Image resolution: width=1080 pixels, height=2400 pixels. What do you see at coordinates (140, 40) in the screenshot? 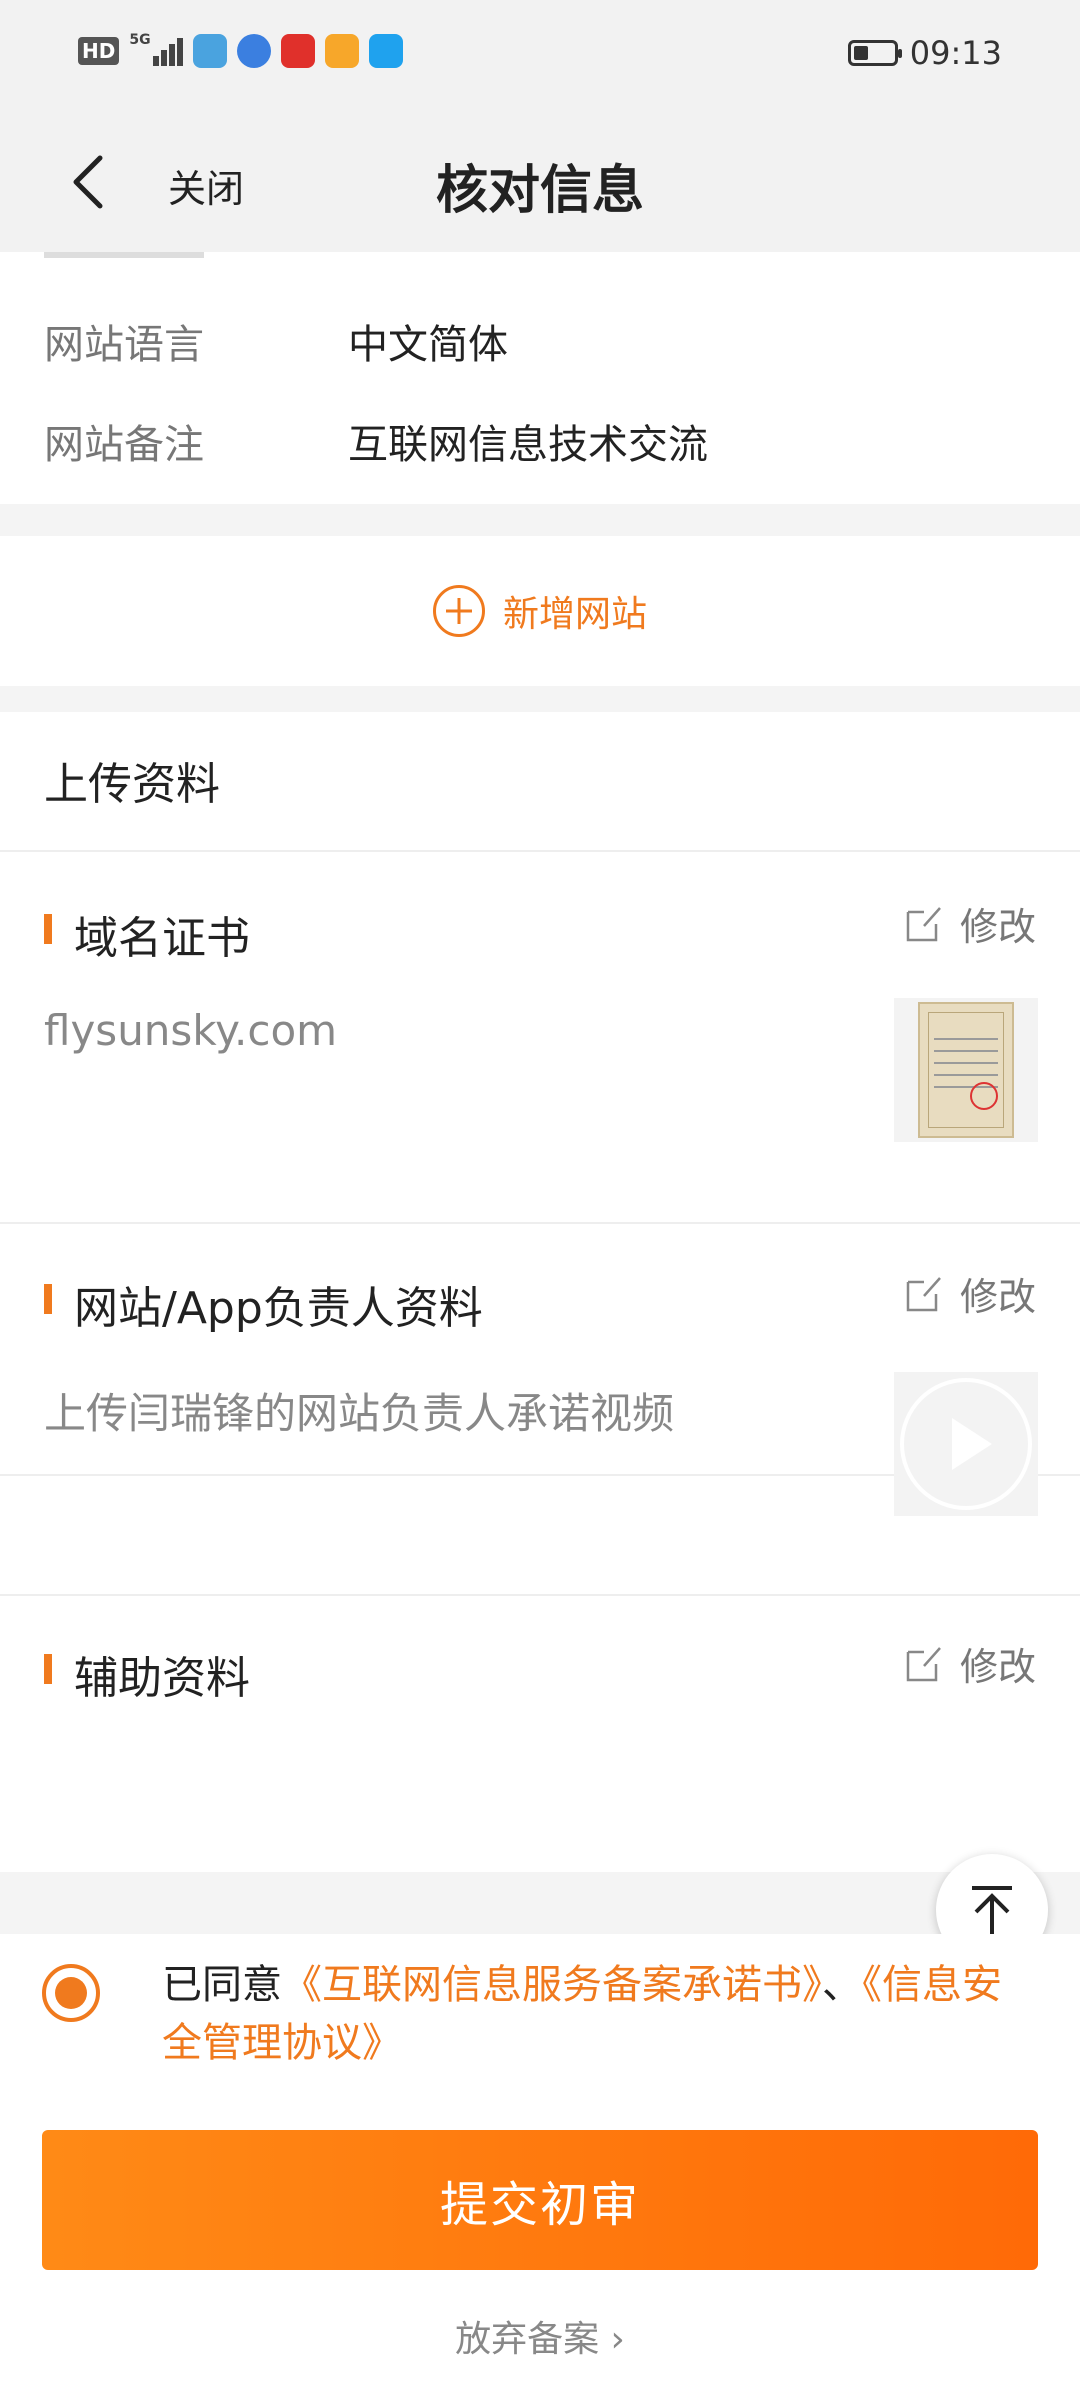
I see `network-type: 5G` at bounding box center [140, 40].